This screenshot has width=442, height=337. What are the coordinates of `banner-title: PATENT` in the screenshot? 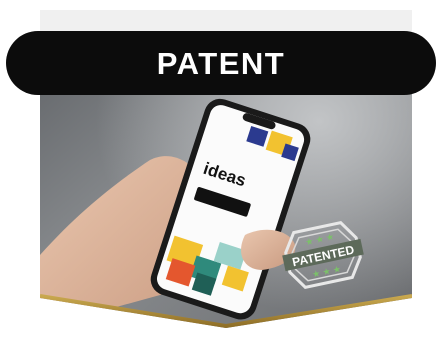 It's located at (221, 63).